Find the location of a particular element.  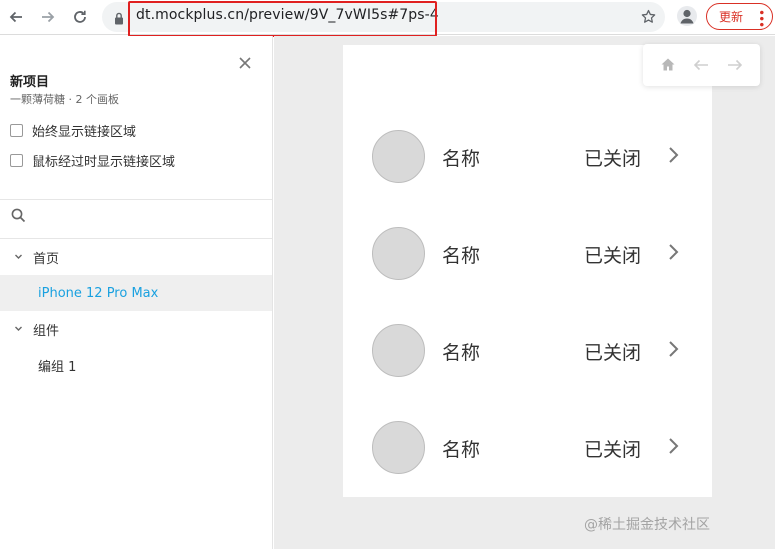

menu-icon: ••• is located at coordinates (761, 18).